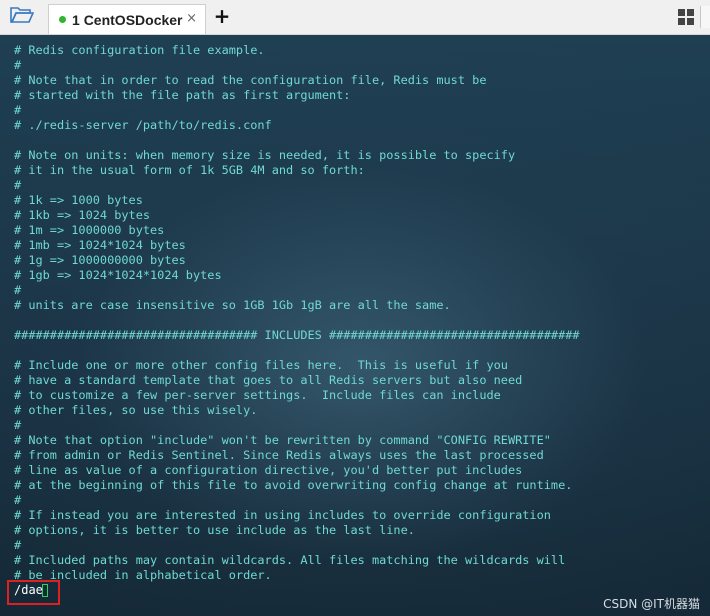 The image size is (710, 616). I want to click on tab-label: 1 CentOSDocker, so click(127, 20).